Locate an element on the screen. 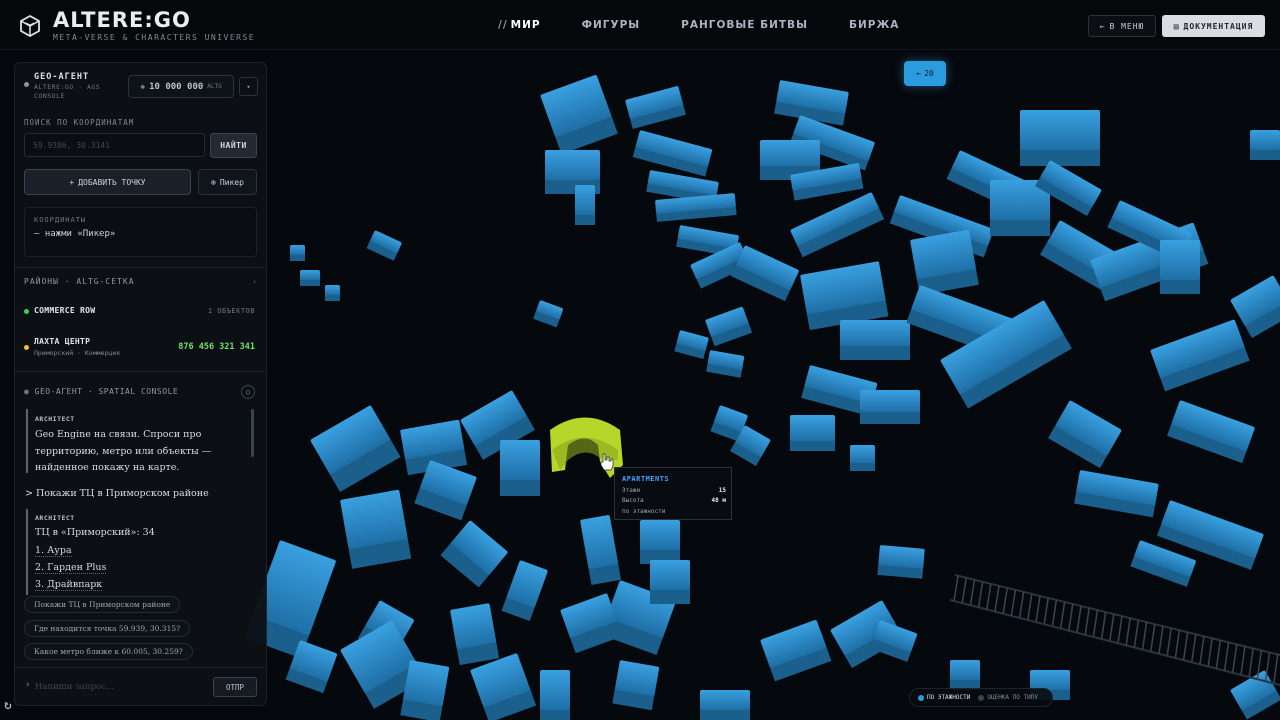  district-item: COMMERCE ROW 1 ОБЪЕКТОВ is located at coordinates (140, 313).